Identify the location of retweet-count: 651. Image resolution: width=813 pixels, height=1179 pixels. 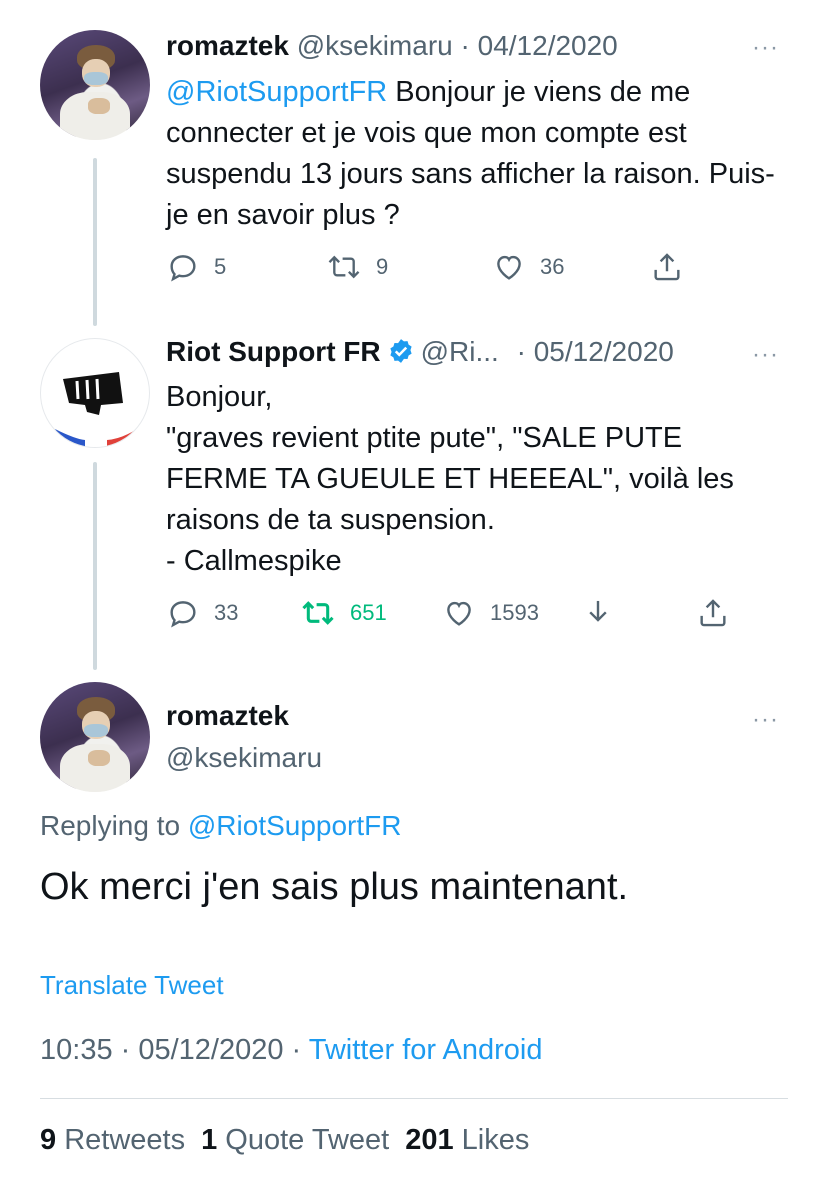
(368, 612).